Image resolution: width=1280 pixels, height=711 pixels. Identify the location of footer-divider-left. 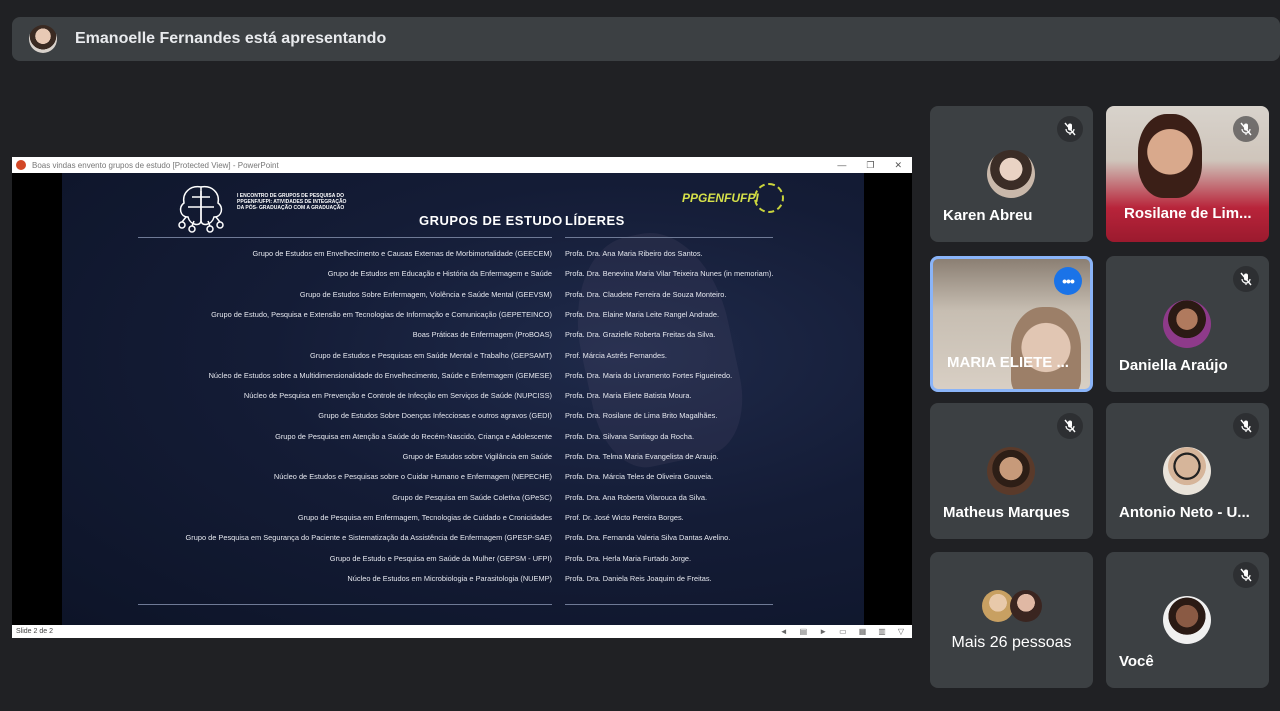
(345, 604).